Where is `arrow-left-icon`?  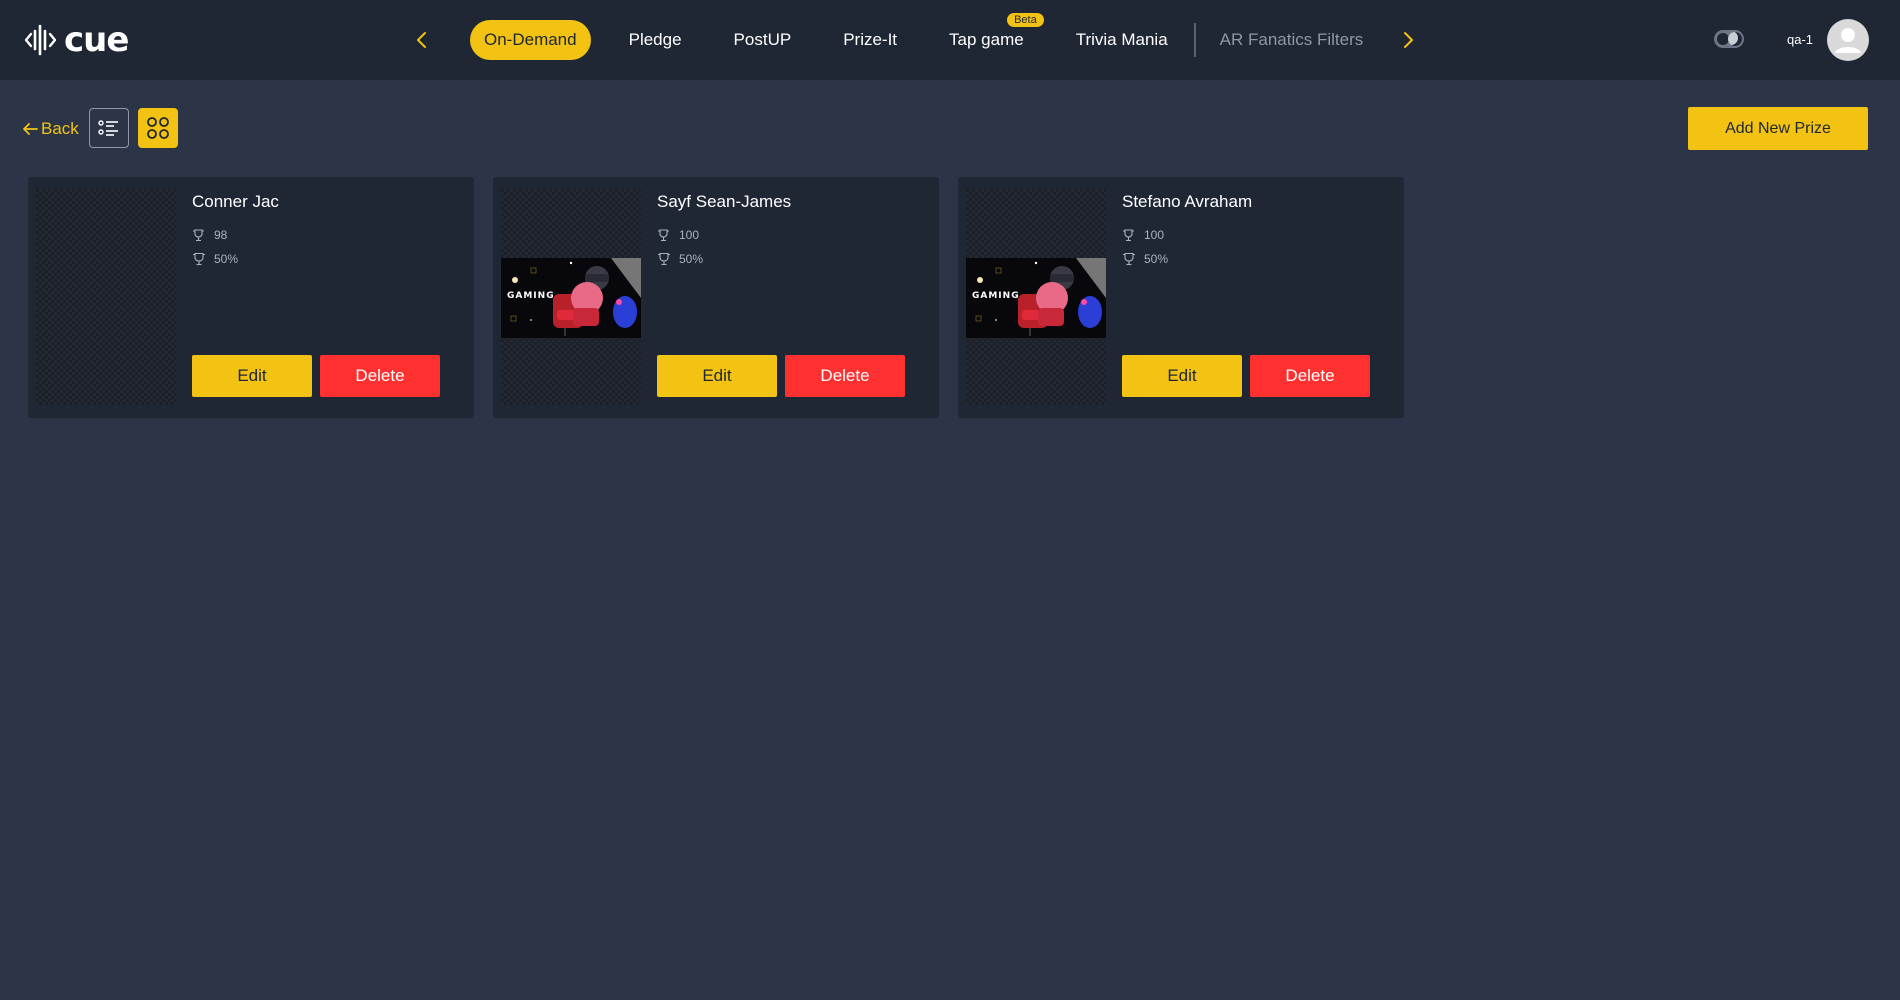
arrow-left-icon is located at coordinates (30, 129).